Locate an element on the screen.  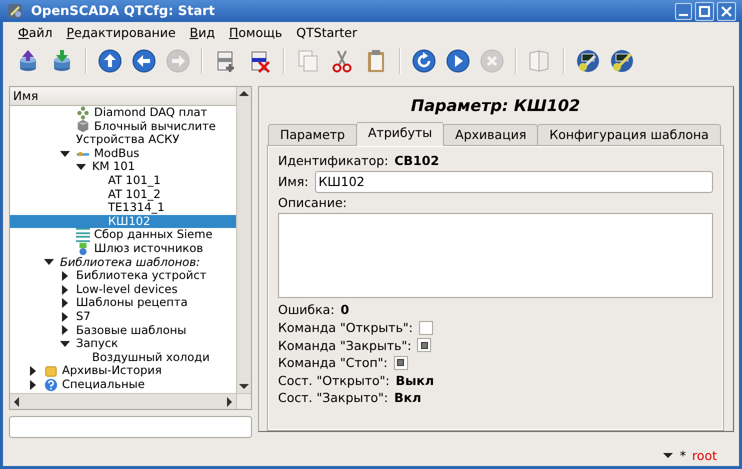
minimize-button is located at coordinates (683, 11).